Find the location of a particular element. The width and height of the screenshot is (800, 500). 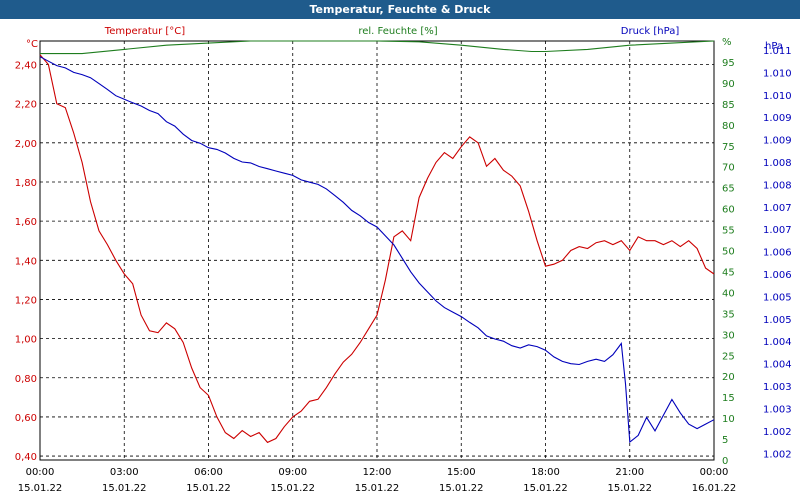

x-tick-time: 06:00 is located at coordinates (208, 472).